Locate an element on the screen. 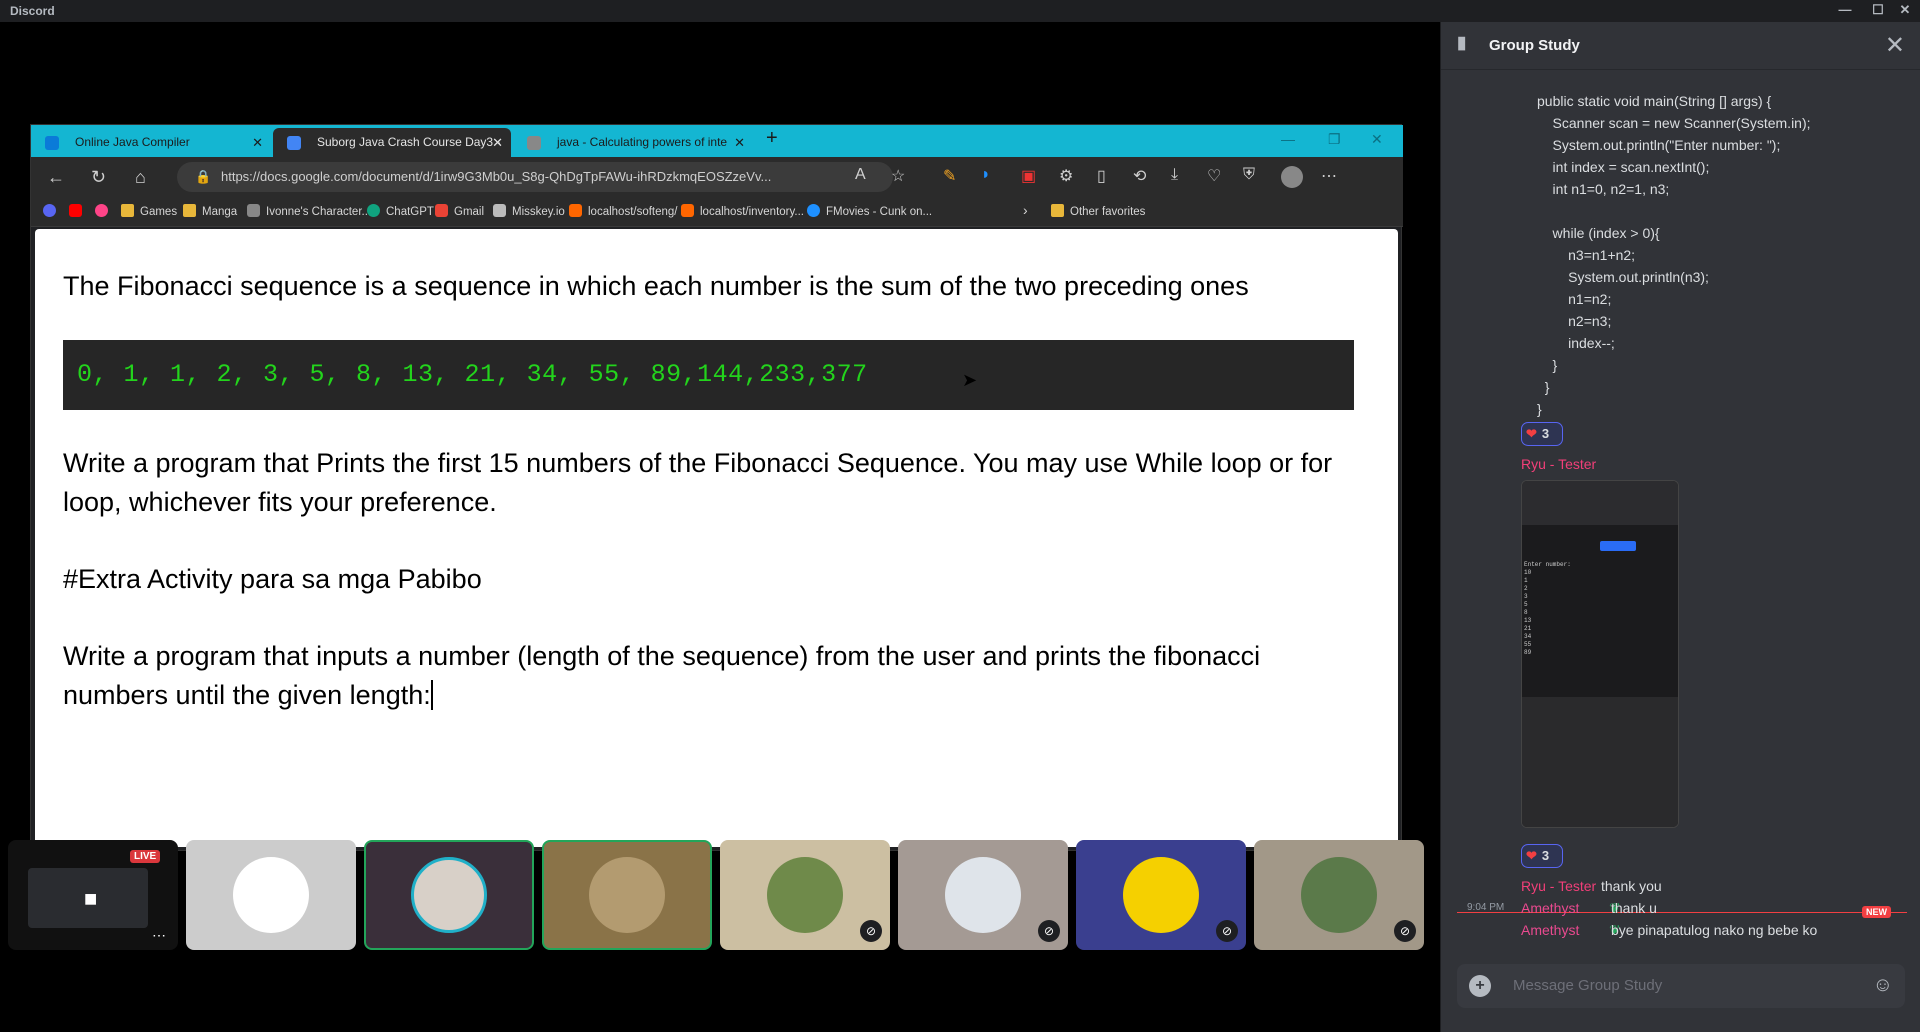 The height and width of the screenshot is (1032, 1920). performance-icon: ♡ is located at coordinates (1214, 176).